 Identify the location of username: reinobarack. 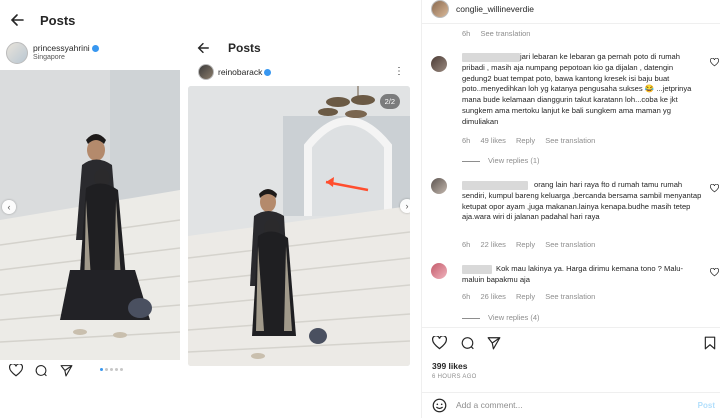
(240, 72).